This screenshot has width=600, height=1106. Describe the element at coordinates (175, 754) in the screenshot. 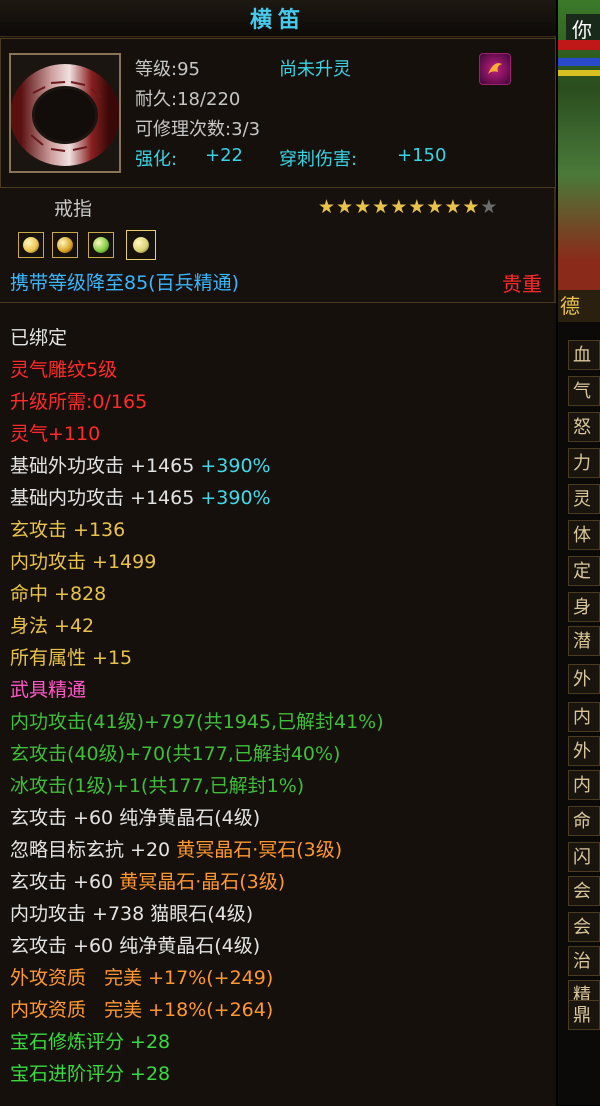

I see `mastery-line: 玄攻击(40级)+70(共177,已解封40%)` at that location.